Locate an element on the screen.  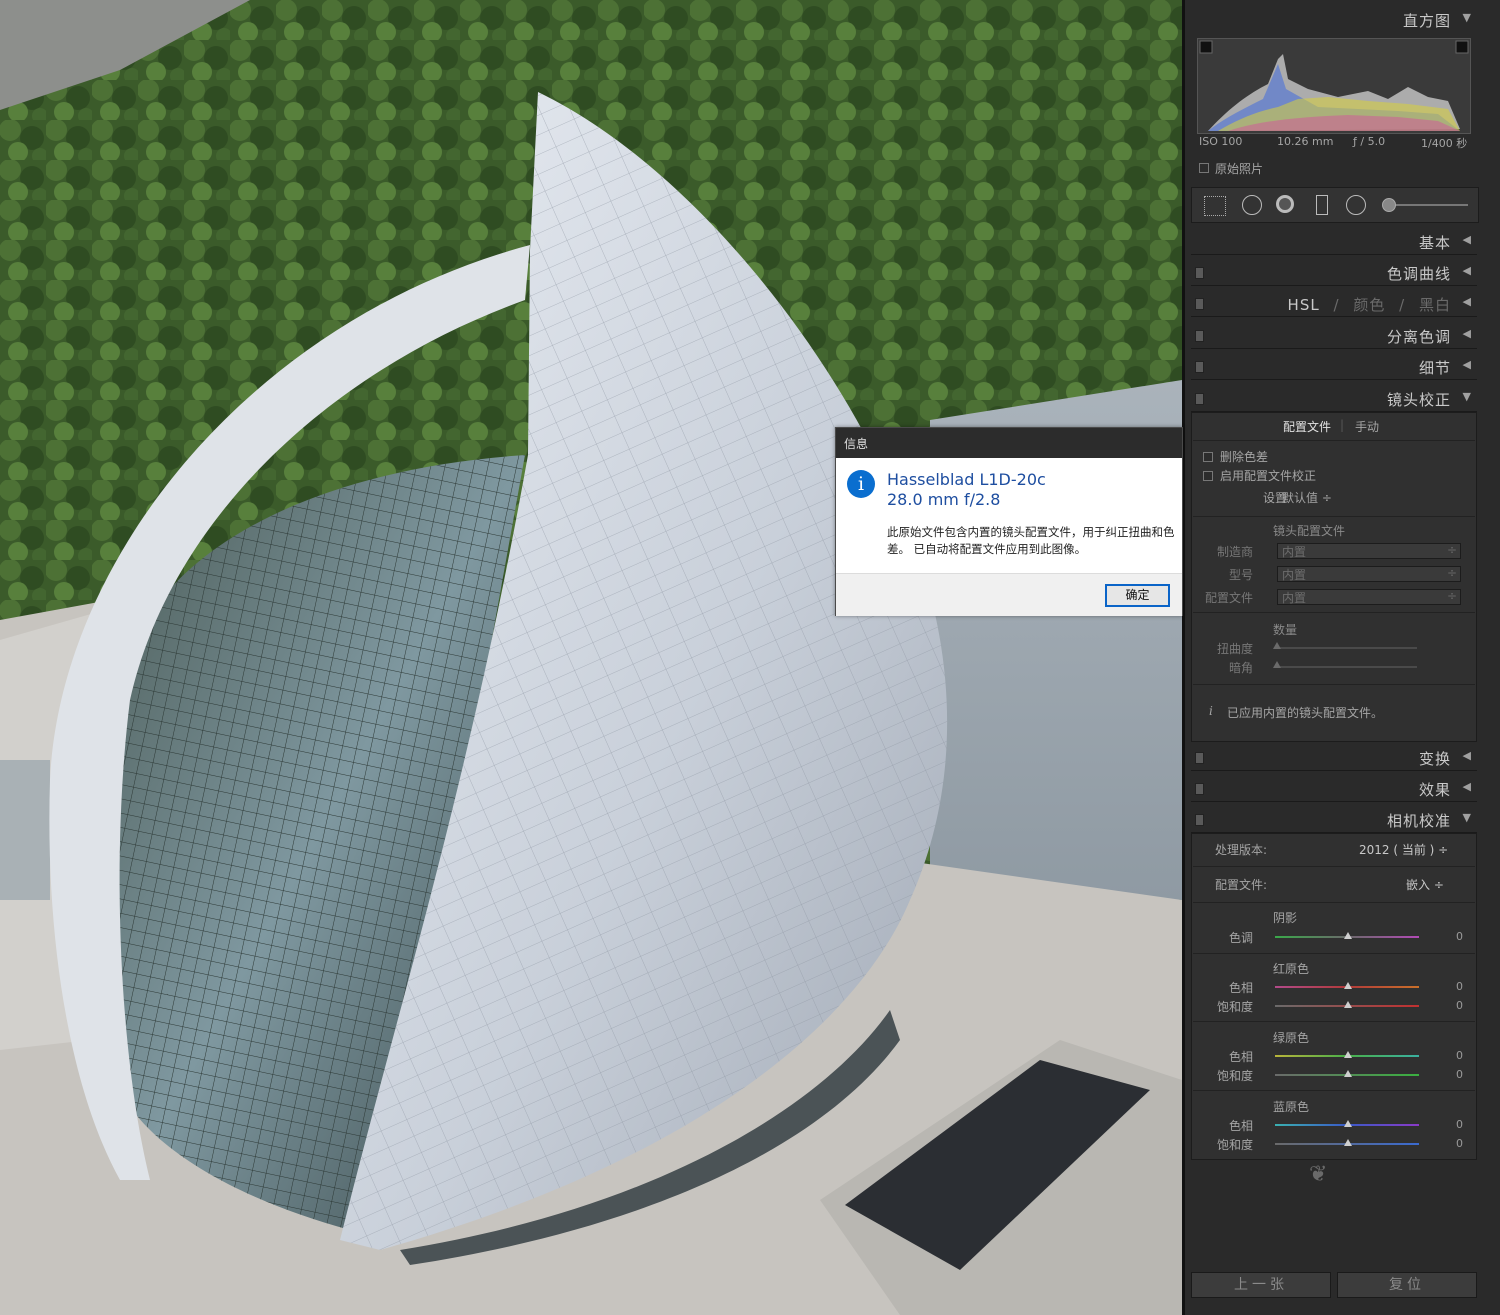
histogram-graph is located at coordinates (1334, 86).